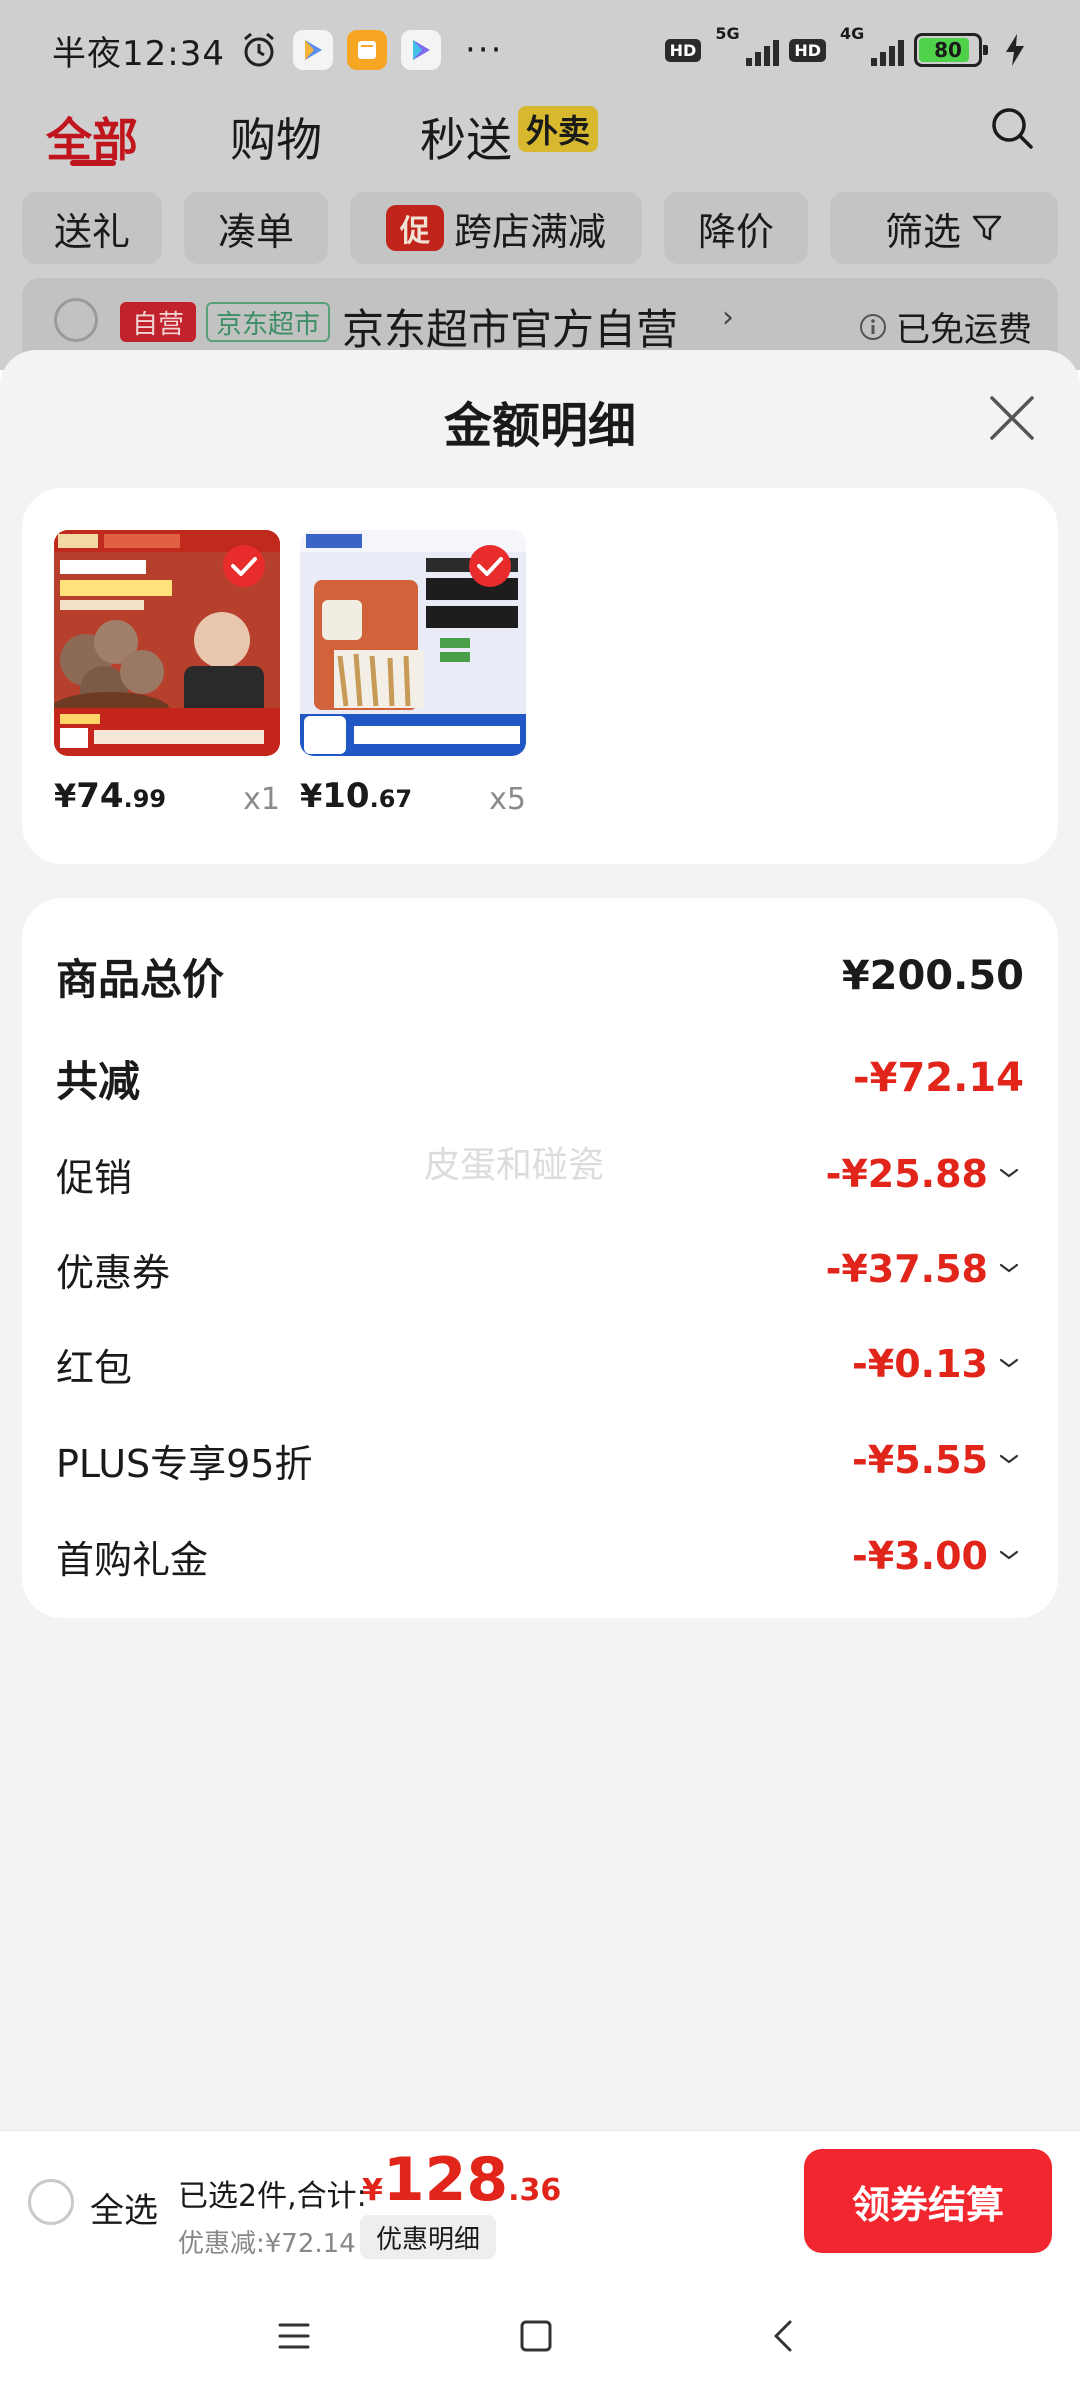 The width and height of the screenshot is (1080, 2400). Describe the element at coordinates (91, 231) in the screenshot. I see `chip-gift-label: 送礼` at that location.